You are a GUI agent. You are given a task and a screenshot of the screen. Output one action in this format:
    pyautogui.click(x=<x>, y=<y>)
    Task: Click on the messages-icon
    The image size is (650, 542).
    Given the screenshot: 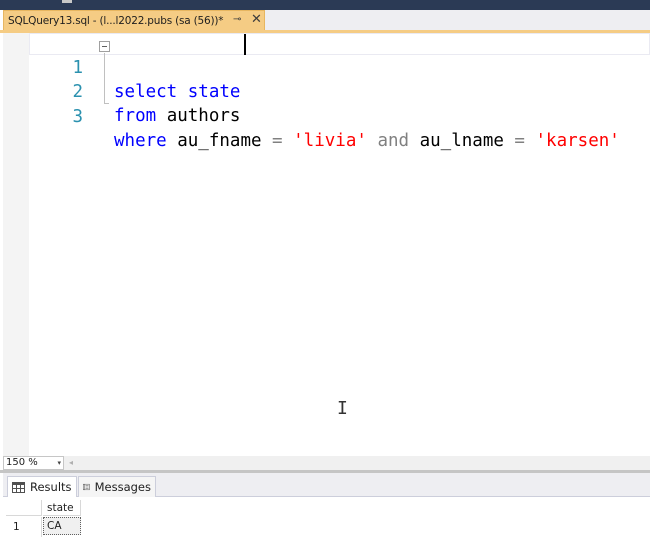 What is the action you would take?
    pyautogui.click(x=86, y=487)
    